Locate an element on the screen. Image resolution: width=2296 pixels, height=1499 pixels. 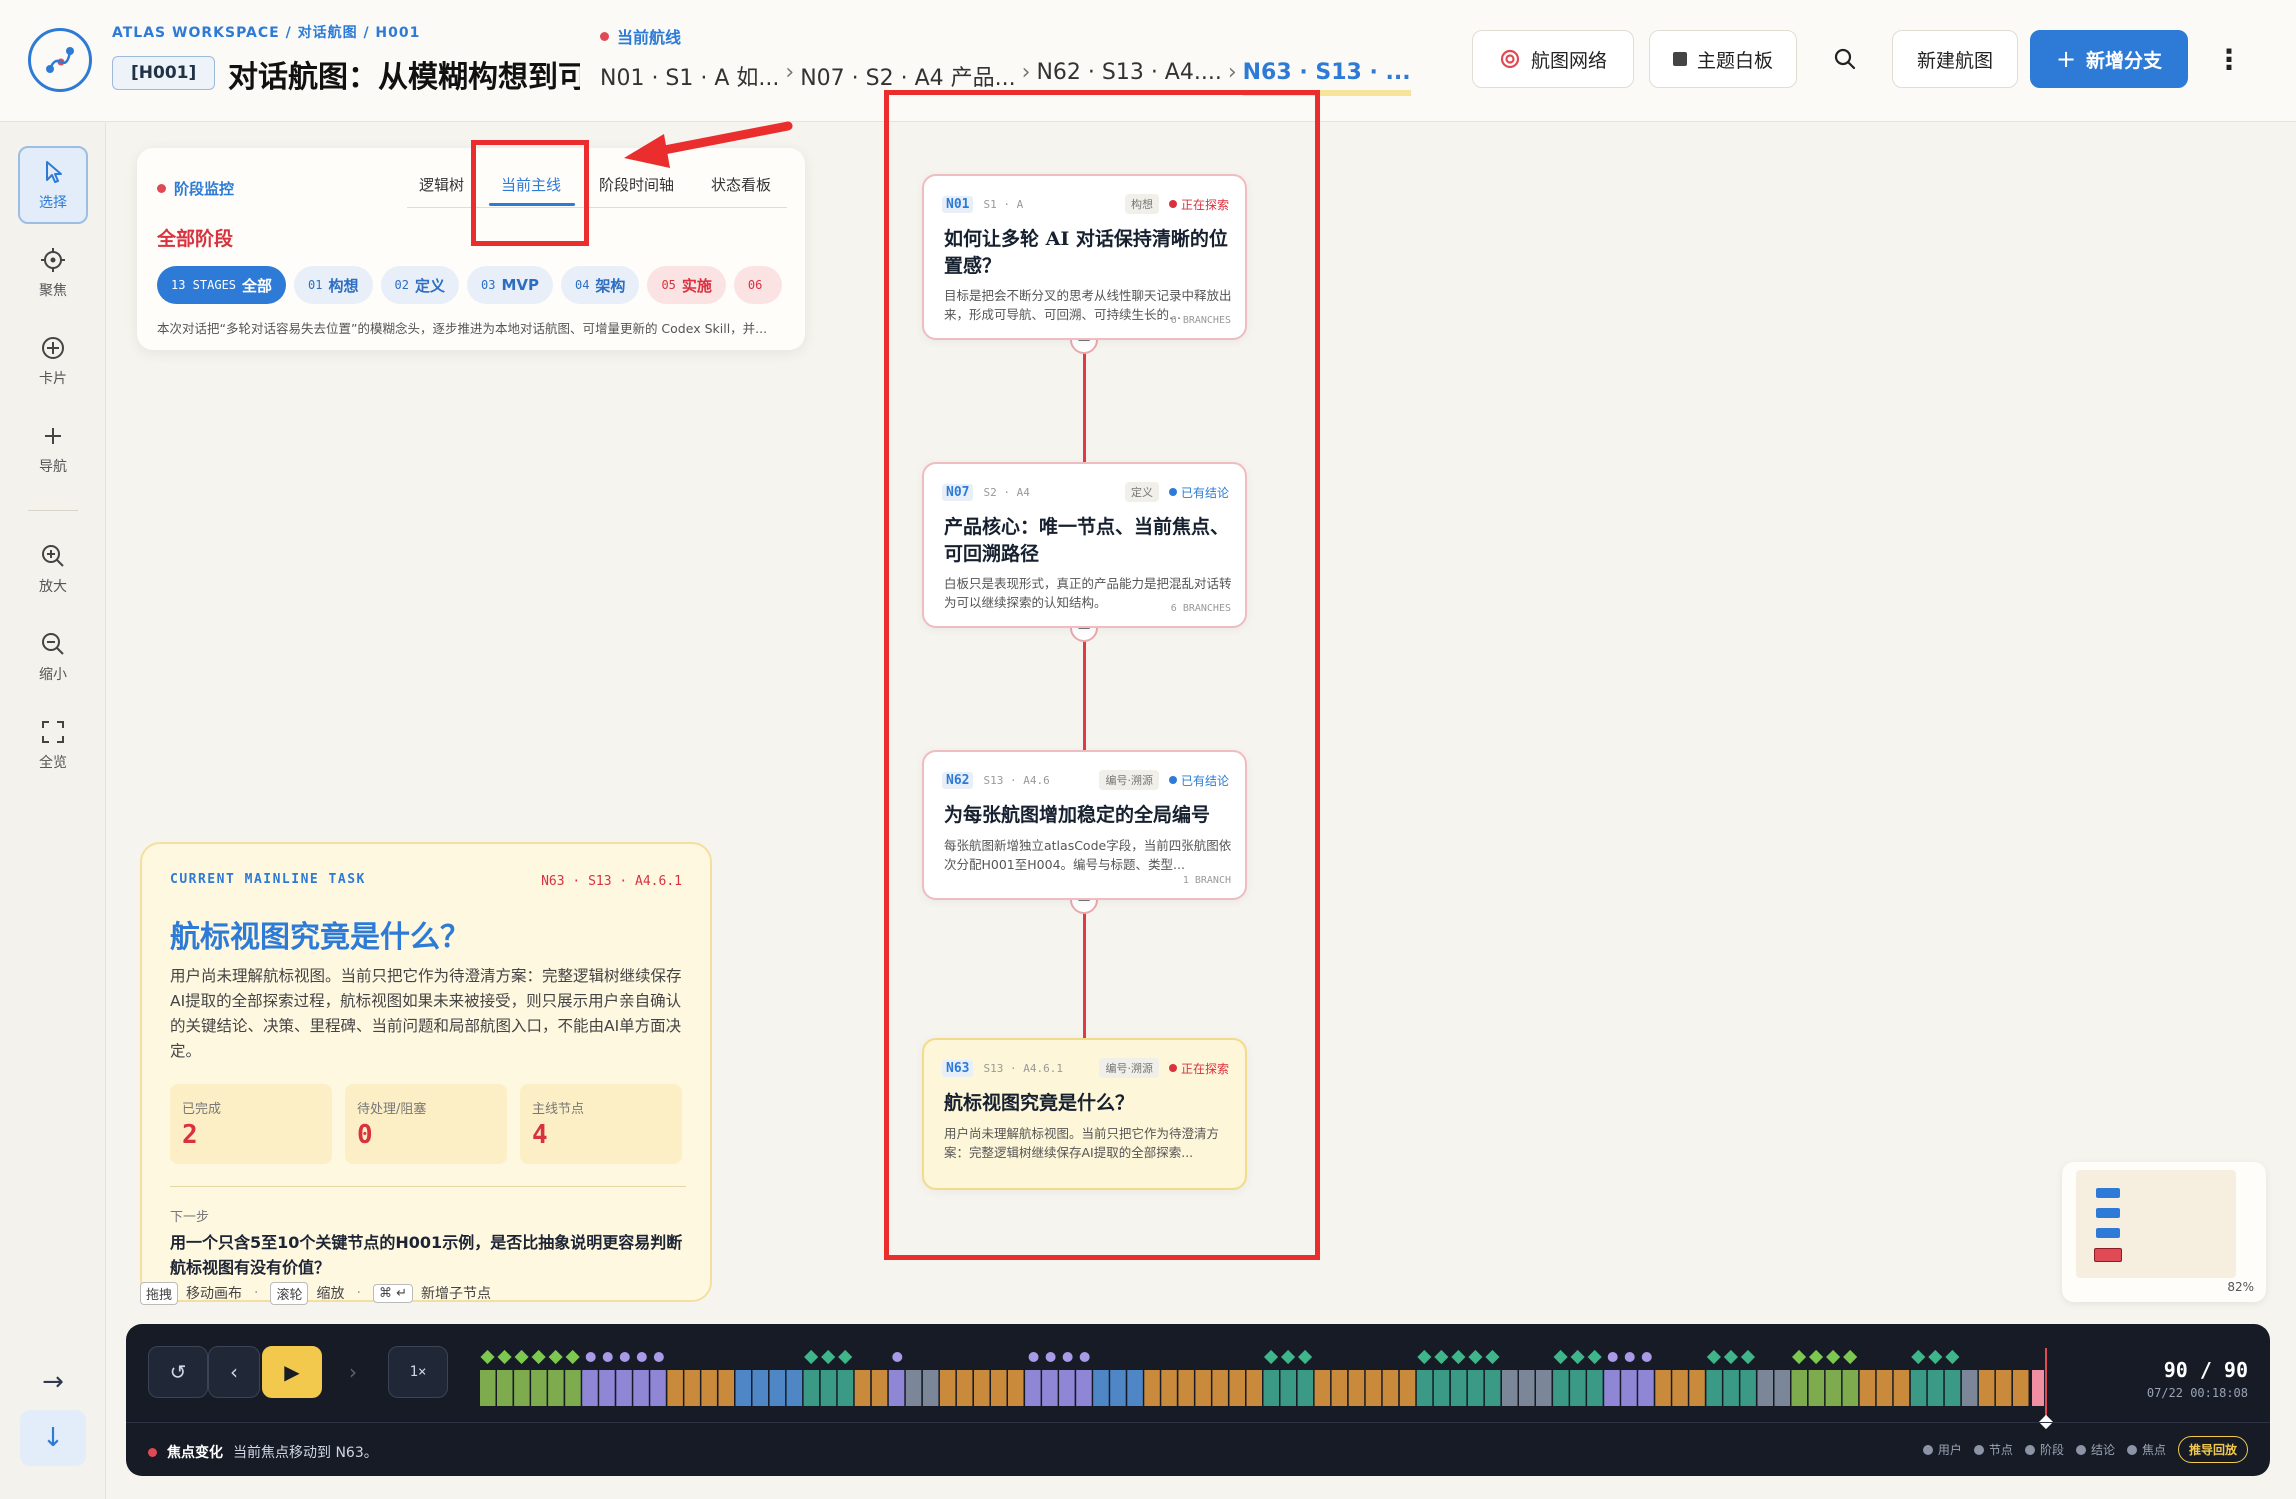
nav-tool: 导航 is located at coordinates (53, 449).